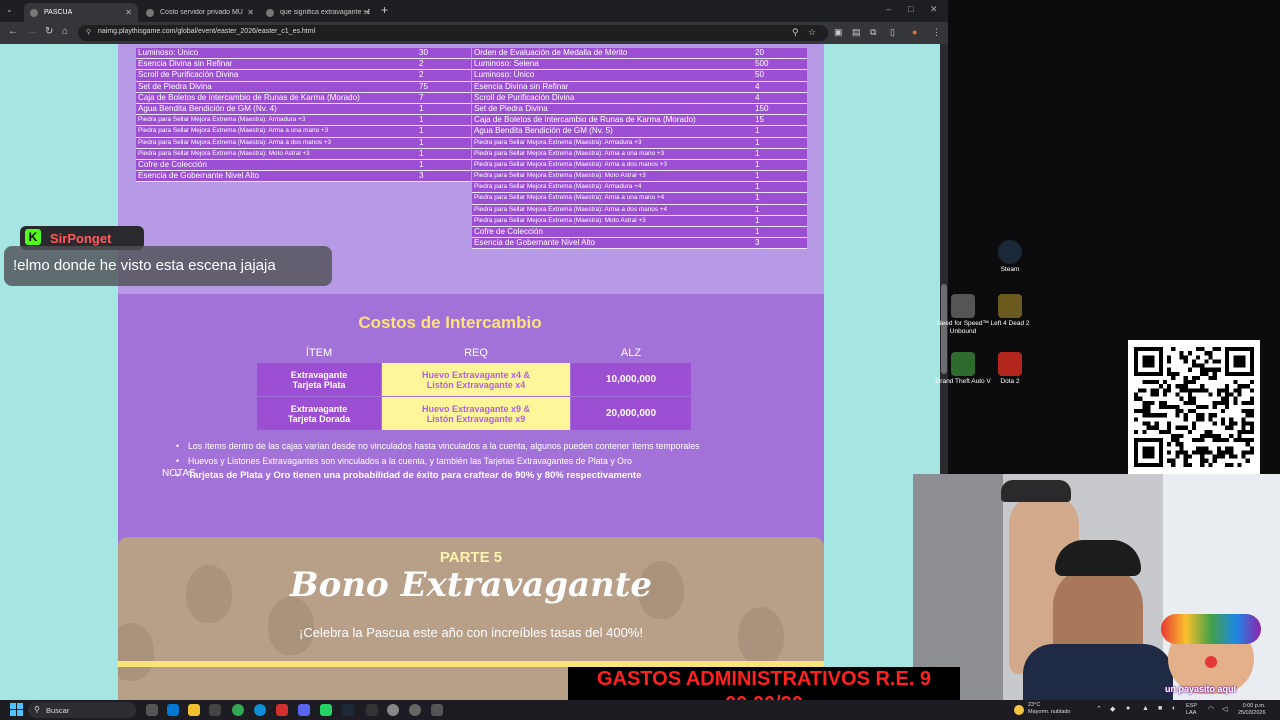 The width and height of the screenshot is (1280, 720). What do you see at coordinates (326, 710) in the screenshot?
I see `whatsapp-icon` at bounding box center [326, 710].